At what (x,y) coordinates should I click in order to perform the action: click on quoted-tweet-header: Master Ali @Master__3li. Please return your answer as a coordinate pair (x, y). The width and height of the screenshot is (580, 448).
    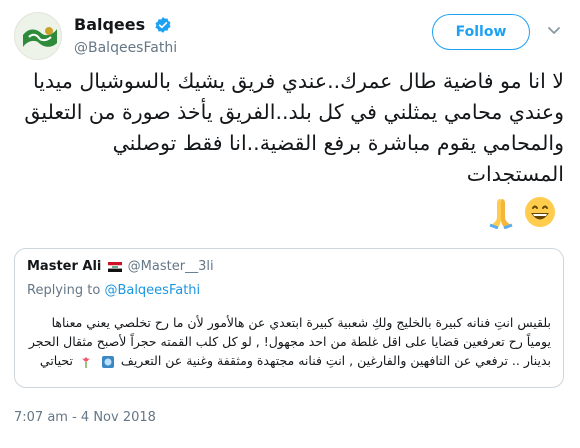
    Looking at the image, I should click on (120, 266).